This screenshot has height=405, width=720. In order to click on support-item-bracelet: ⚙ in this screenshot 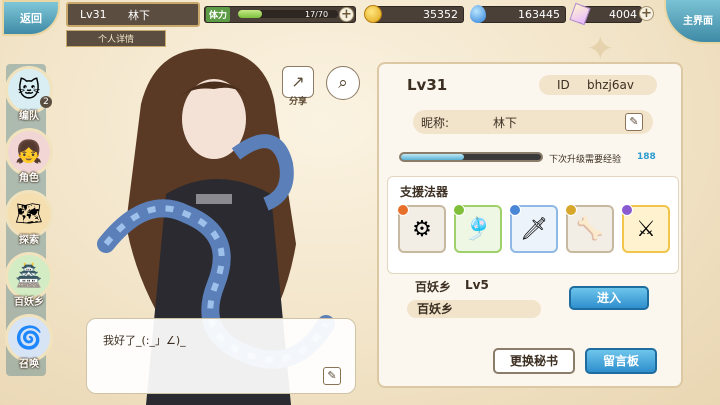, I will do `click(421, 228)`.